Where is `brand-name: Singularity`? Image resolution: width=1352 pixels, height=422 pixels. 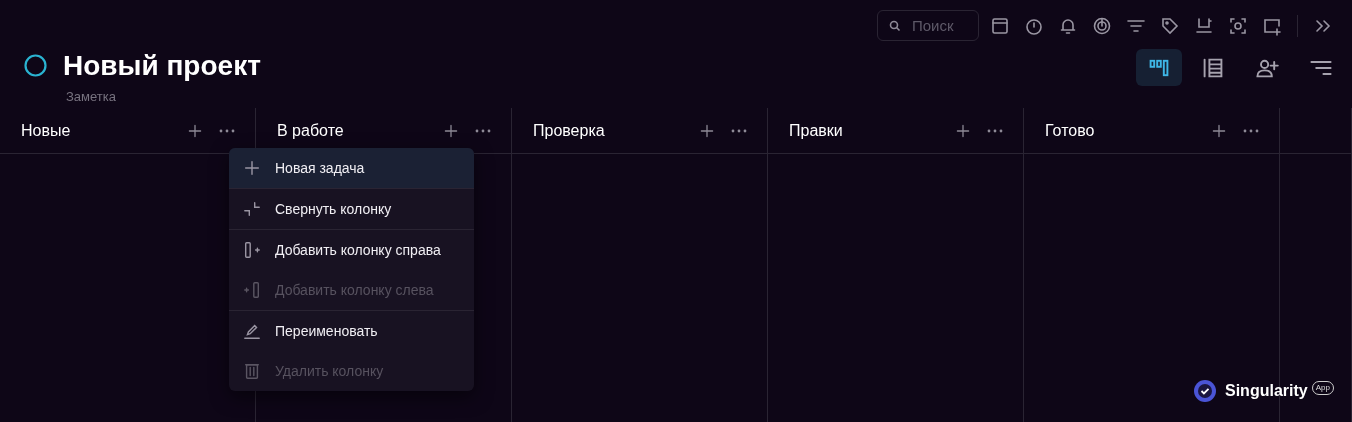
brand-name: Singularity is located at coordinates (1266, 391).